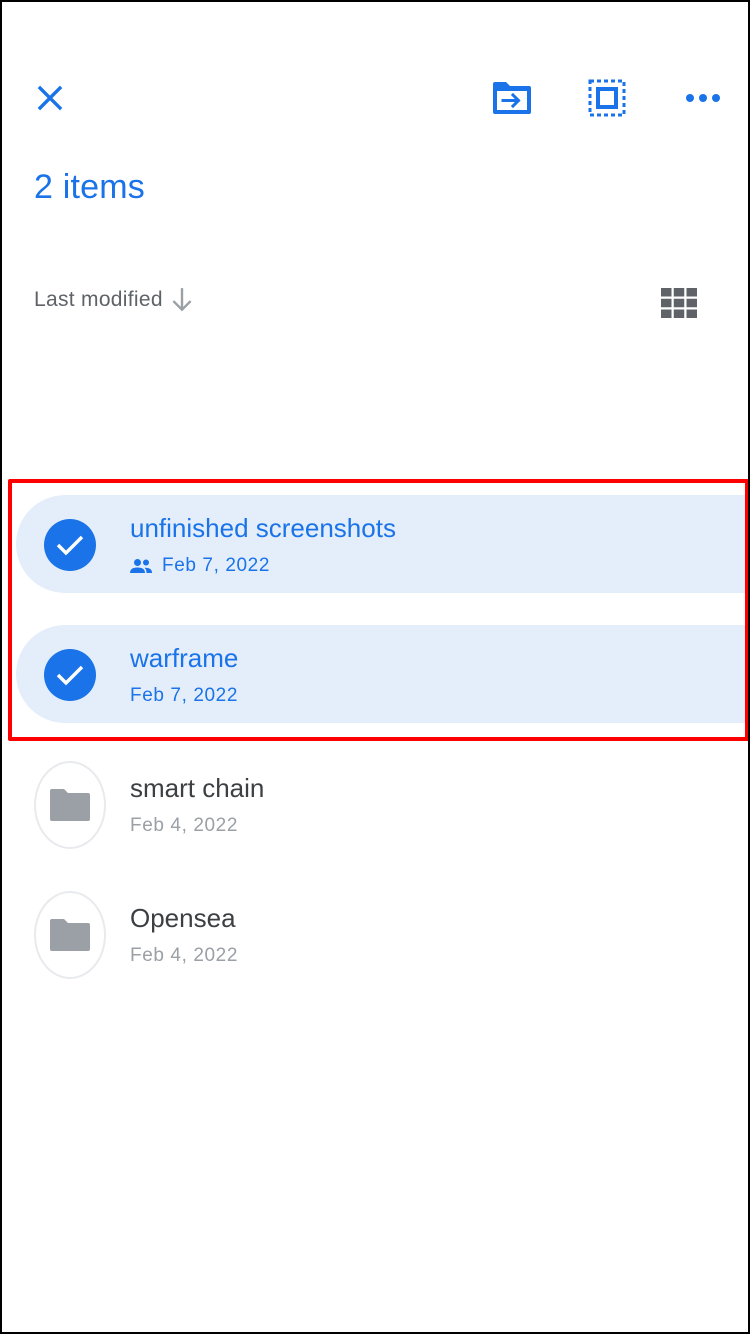 The height and width of the screenshot is (1334, 750). I want to click on more-options-button, so click(703, 98).